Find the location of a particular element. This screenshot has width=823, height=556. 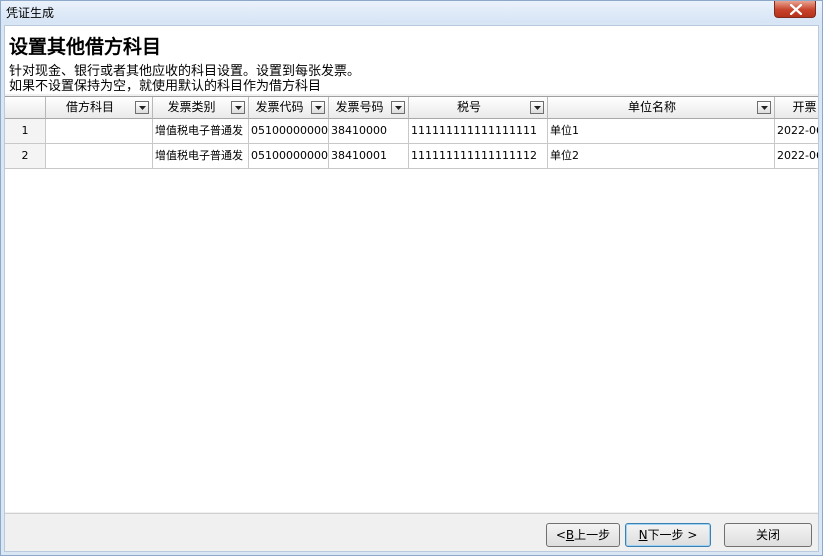

next-label: 下一步 is located at coordinates (665, 535).